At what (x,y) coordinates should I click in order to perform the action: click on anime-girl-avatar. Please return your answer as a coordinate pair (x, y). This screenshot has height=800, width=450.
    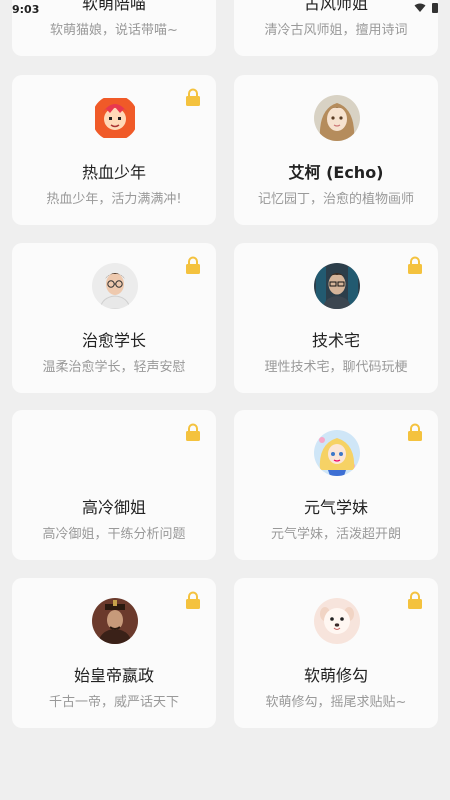
    Looking at the image, I should click on (337, 118).